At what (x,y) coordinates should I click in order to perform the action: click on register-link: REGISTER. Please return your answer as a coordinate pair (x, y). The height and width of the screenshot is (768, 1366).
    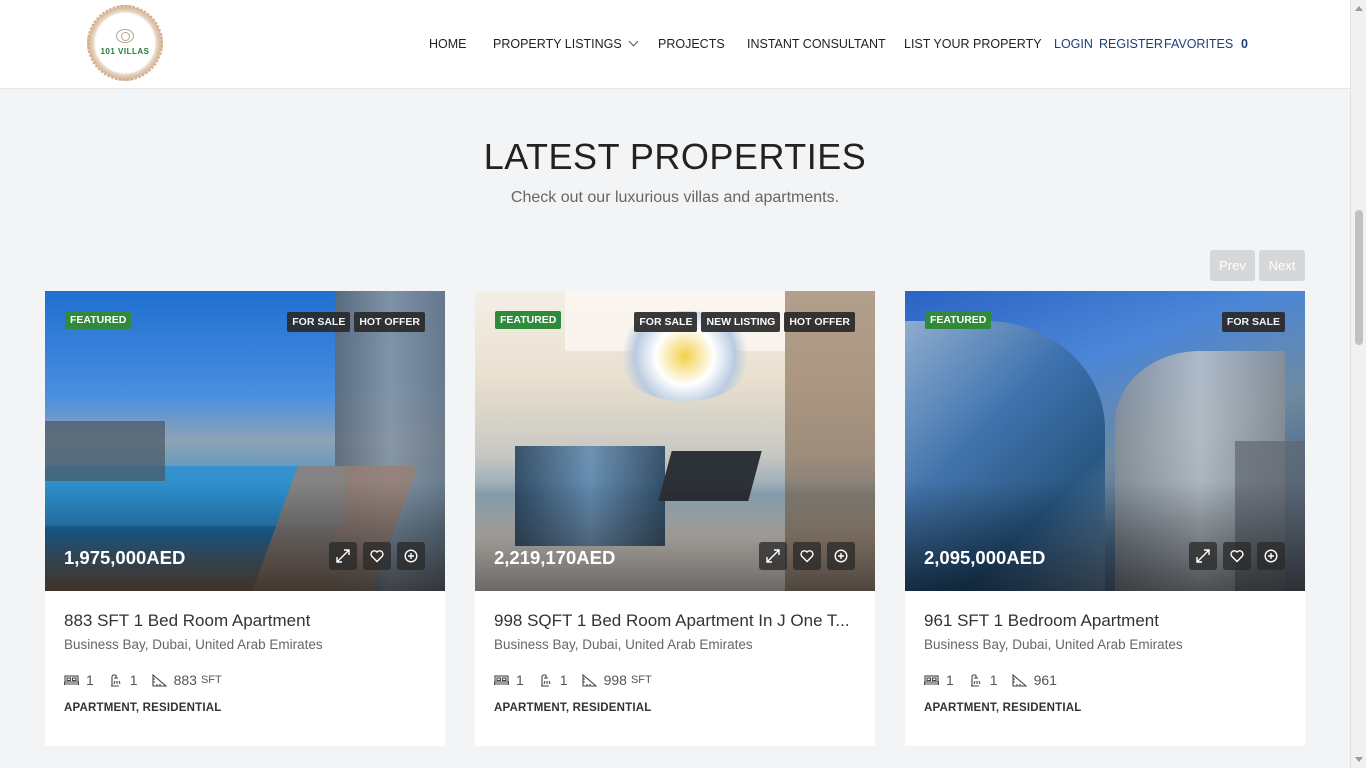
    Looking at the image, I should click on (1131, 44).